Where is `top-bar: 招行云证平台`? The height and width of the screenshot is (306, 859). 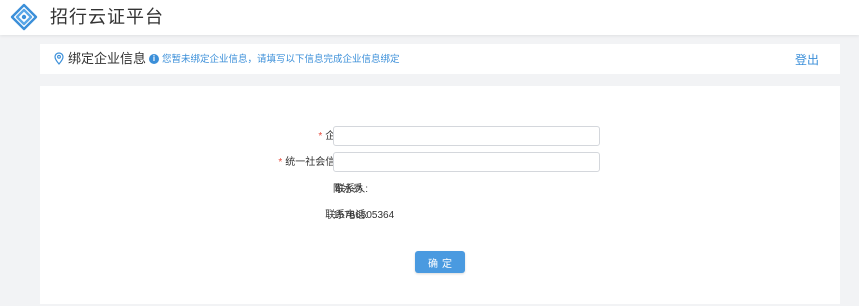
top-bar: 招行云证平台 is located at coordinates (429, 17).